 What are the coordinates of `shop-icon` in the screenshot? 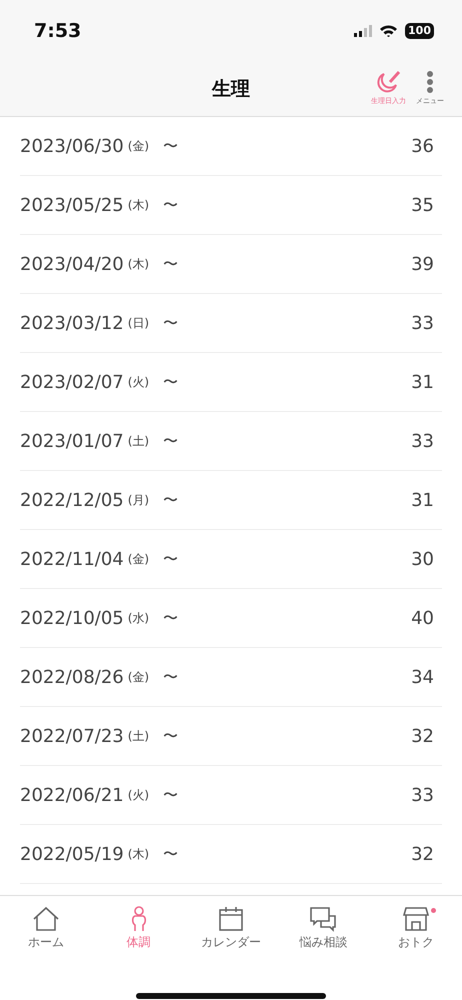 It's located at (415, 919).